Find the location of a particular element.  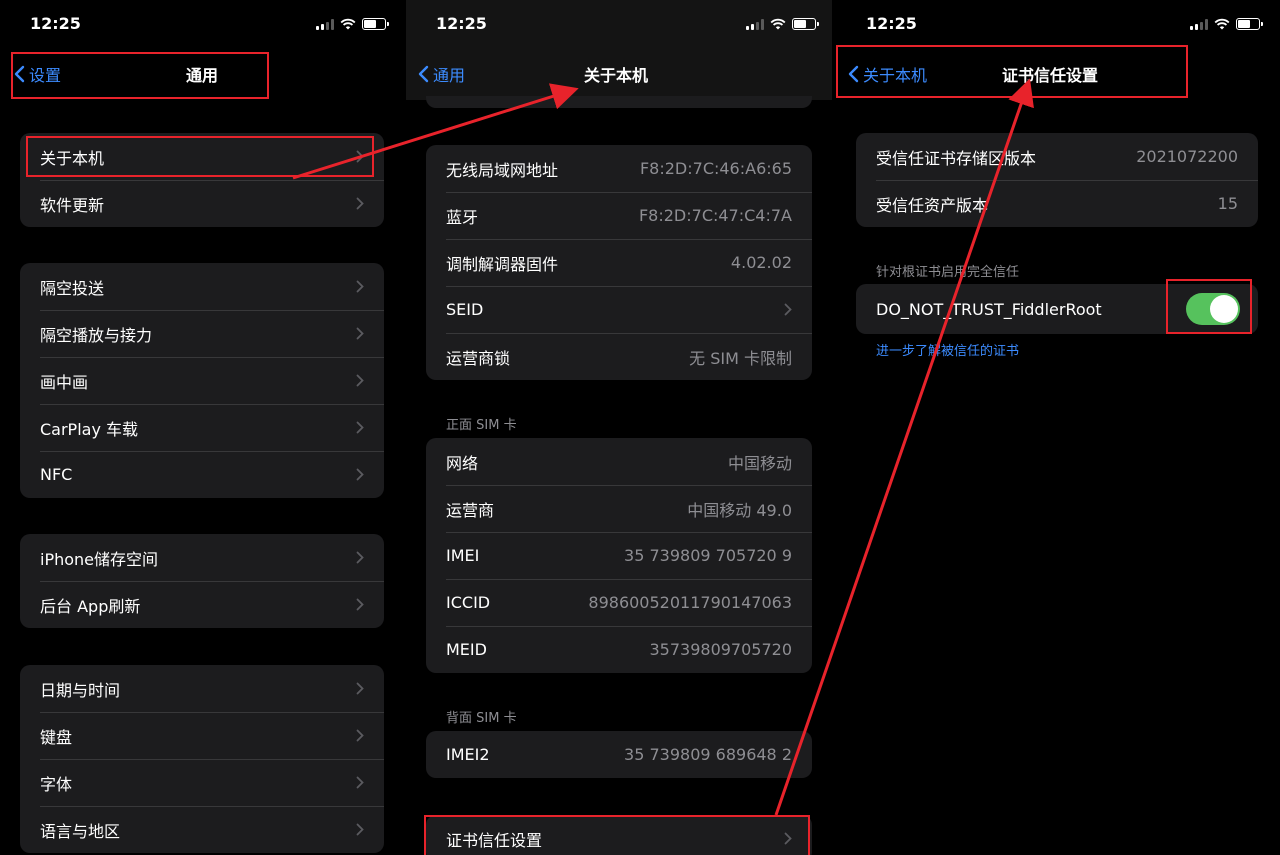

full-trust-section-header: 针对根证书启用完全信任 is located at coordinates (948, 272).